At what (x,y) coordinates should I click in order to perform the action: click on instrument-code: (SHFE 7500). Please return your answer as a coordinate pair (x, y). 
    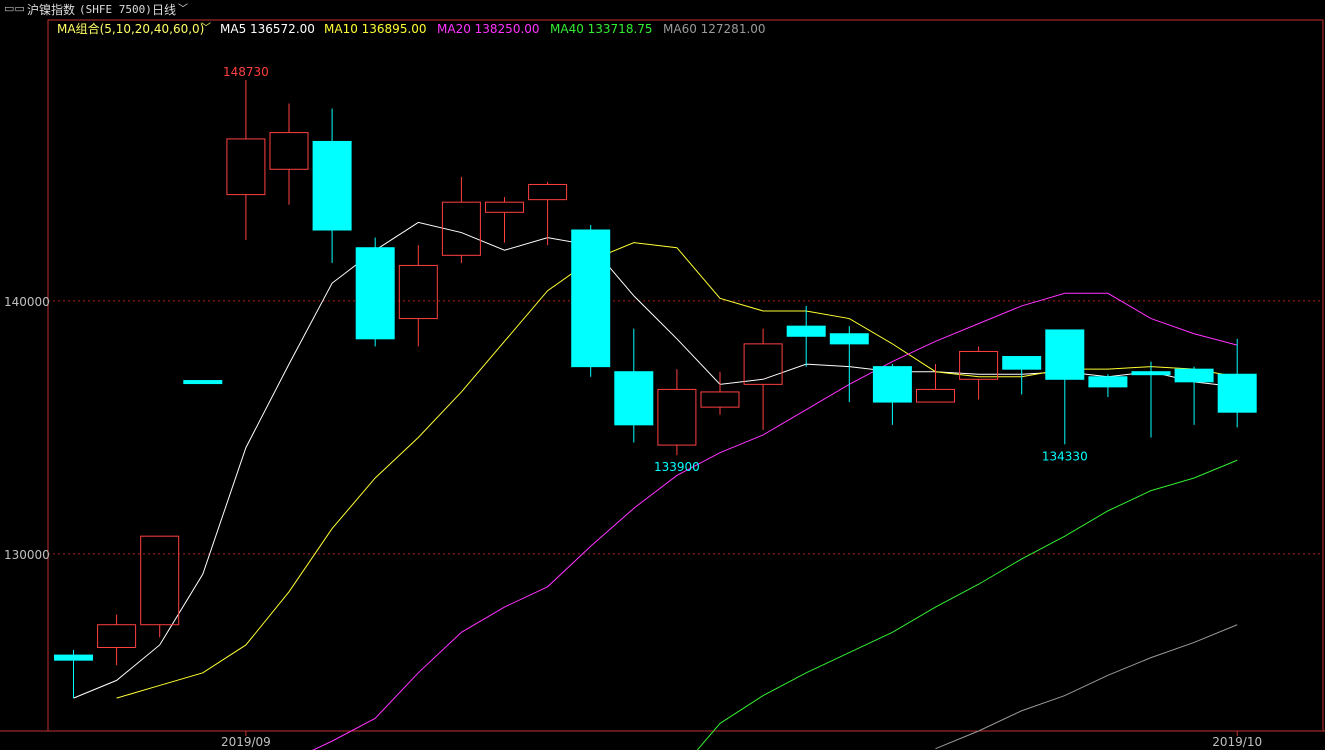
    Looking at the image, I should click on (115, 9).